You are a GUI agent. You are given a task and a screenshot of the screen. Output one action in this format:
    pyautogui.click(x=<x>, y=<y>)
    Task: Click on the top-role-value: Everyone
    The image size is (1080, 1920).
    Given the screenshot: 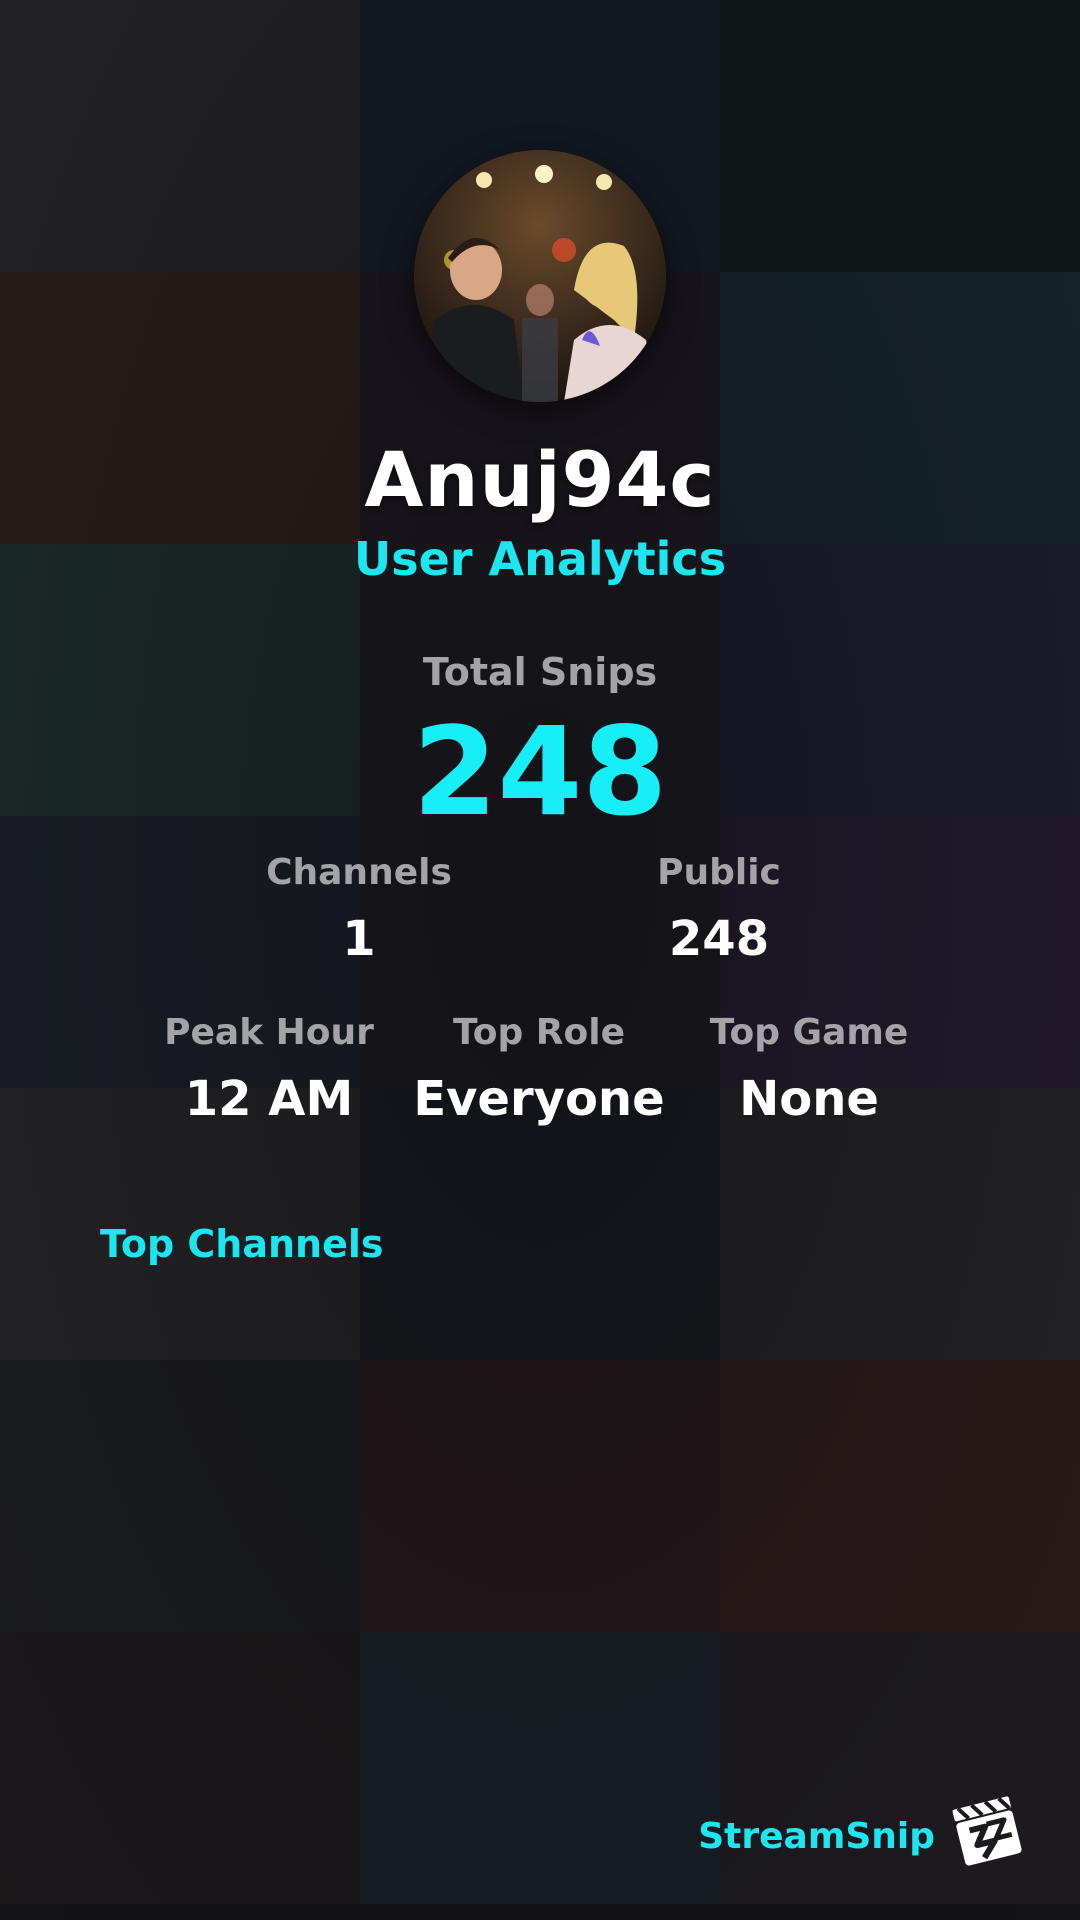 What is the action you would take?
    pyautogui.click(x=539, y=1099)
    